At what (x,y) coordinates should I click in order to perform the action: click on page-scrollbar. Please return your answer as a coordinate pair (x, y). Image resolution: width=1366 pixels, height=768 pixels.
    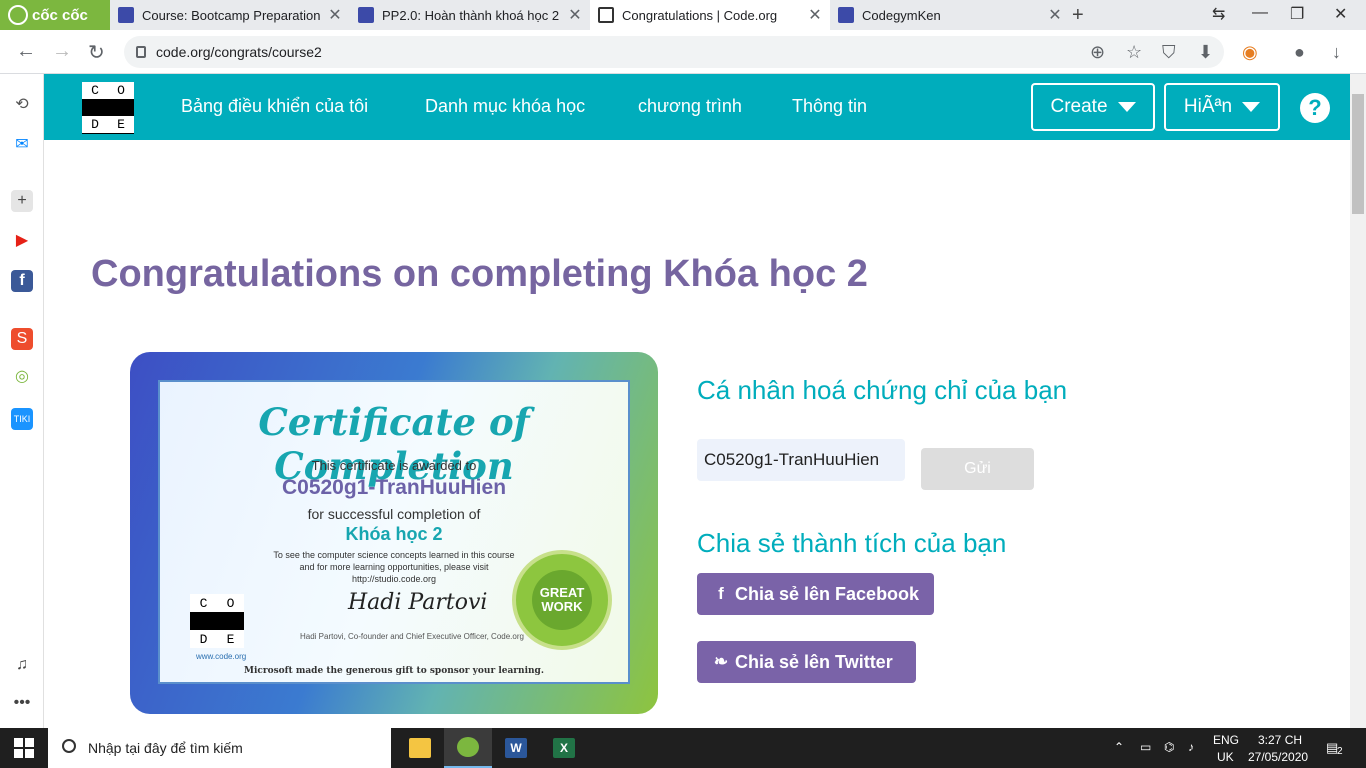
    Looking at the image, I should click on (1358, 401).